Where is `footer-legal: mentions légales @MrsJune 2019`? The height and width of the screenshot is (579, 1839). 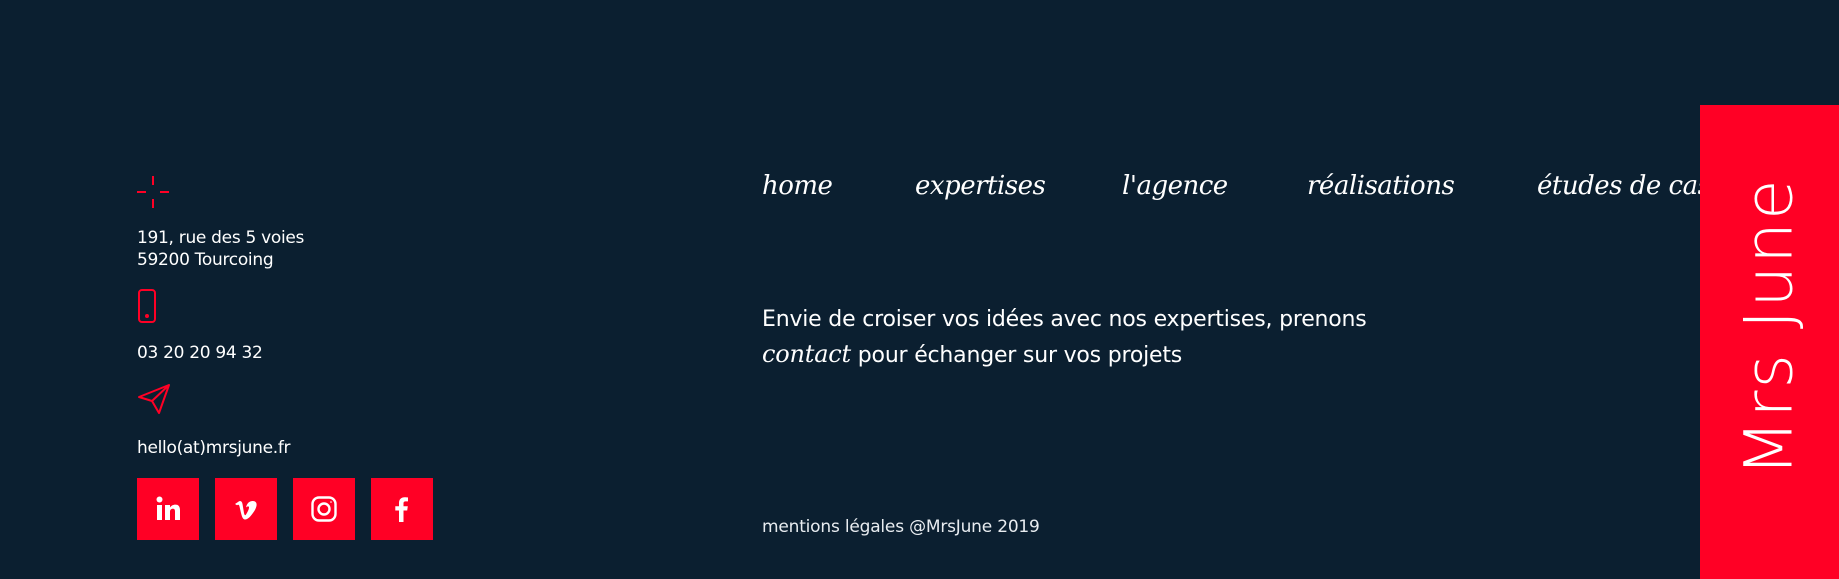 footer-legal: mentions légales @MrsJune 2019 is located at coordinates (901, 527).